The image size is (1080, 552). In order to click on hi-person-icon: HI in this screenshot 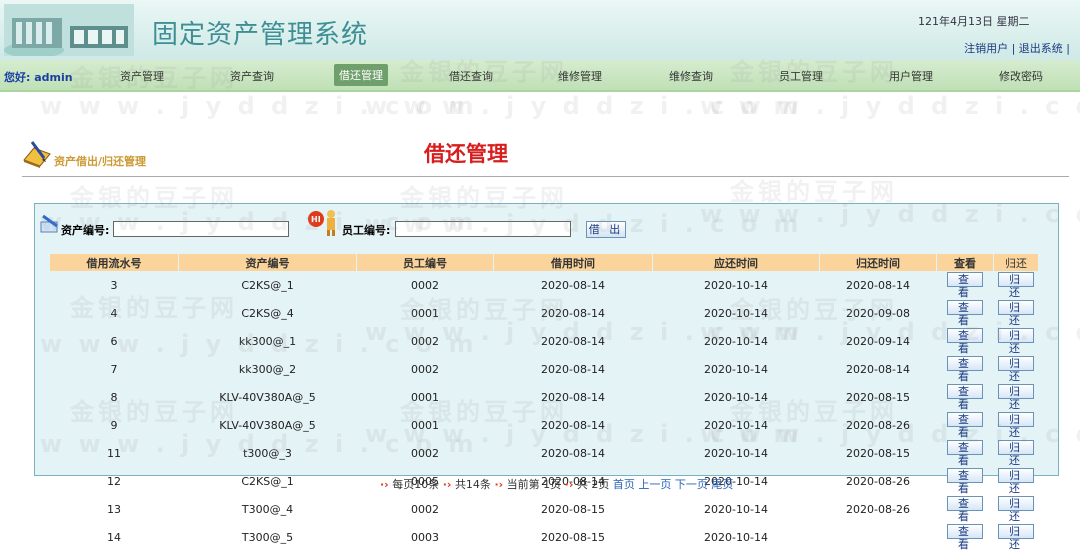, I will do `click(321, 223)`.